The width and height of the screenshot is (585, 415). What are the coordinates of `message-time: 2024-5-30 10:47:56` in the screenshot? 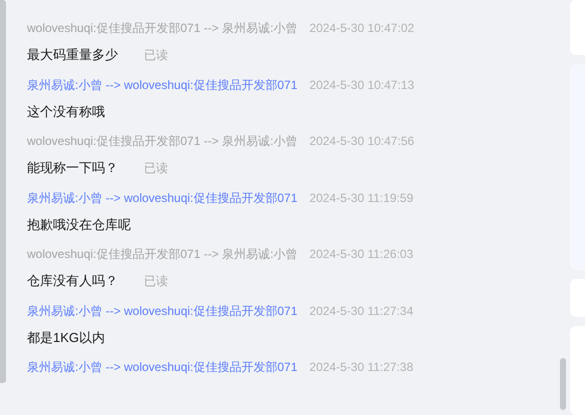 It's located at (361, 141).